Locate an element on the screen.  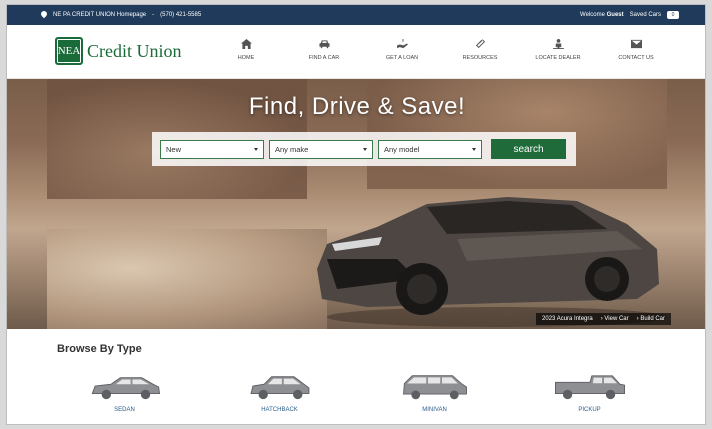
minivan-icon is located at coordinates (434, 387).